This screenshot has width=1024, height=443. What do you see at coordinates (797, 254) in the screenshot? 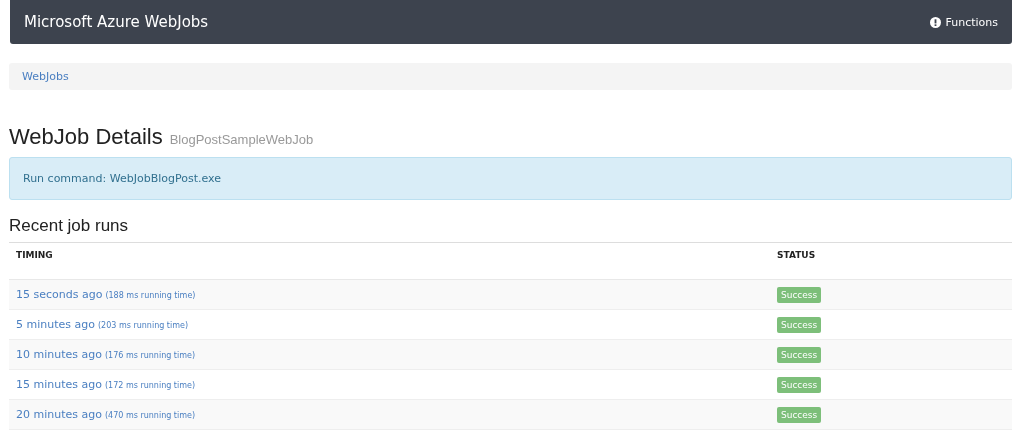
I see `column-header: STATUS` at bounding box center [797, 254].